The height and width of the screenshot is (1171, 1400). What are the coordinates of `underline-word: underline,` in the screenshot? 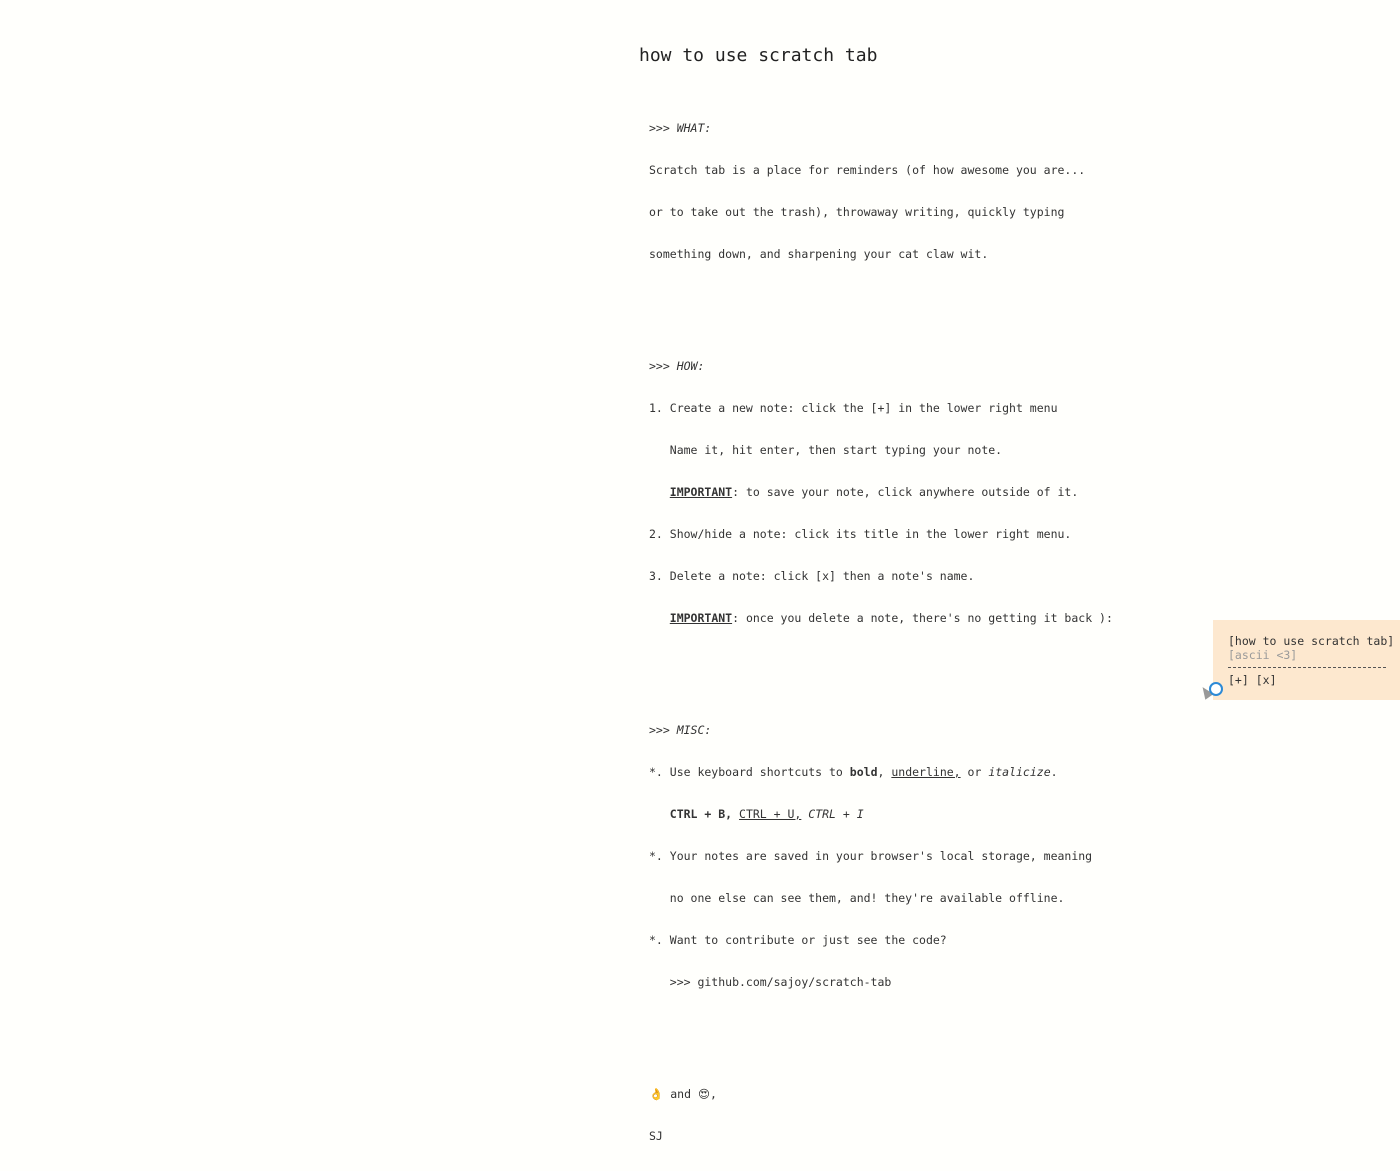 It's located at (926, 772).